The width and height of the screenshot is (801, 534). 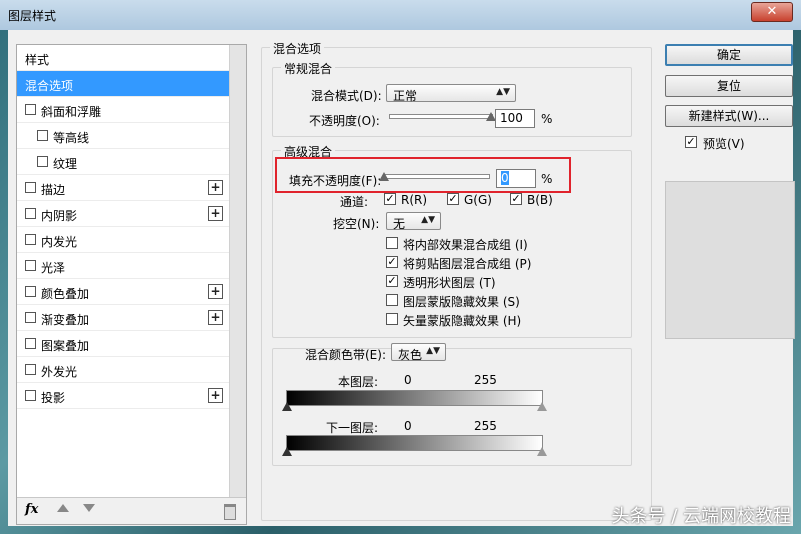 What do you see at coordinates (31, 509) in the screenshot?
I see `fx-icon: fx` at bounding box center [31, 509].